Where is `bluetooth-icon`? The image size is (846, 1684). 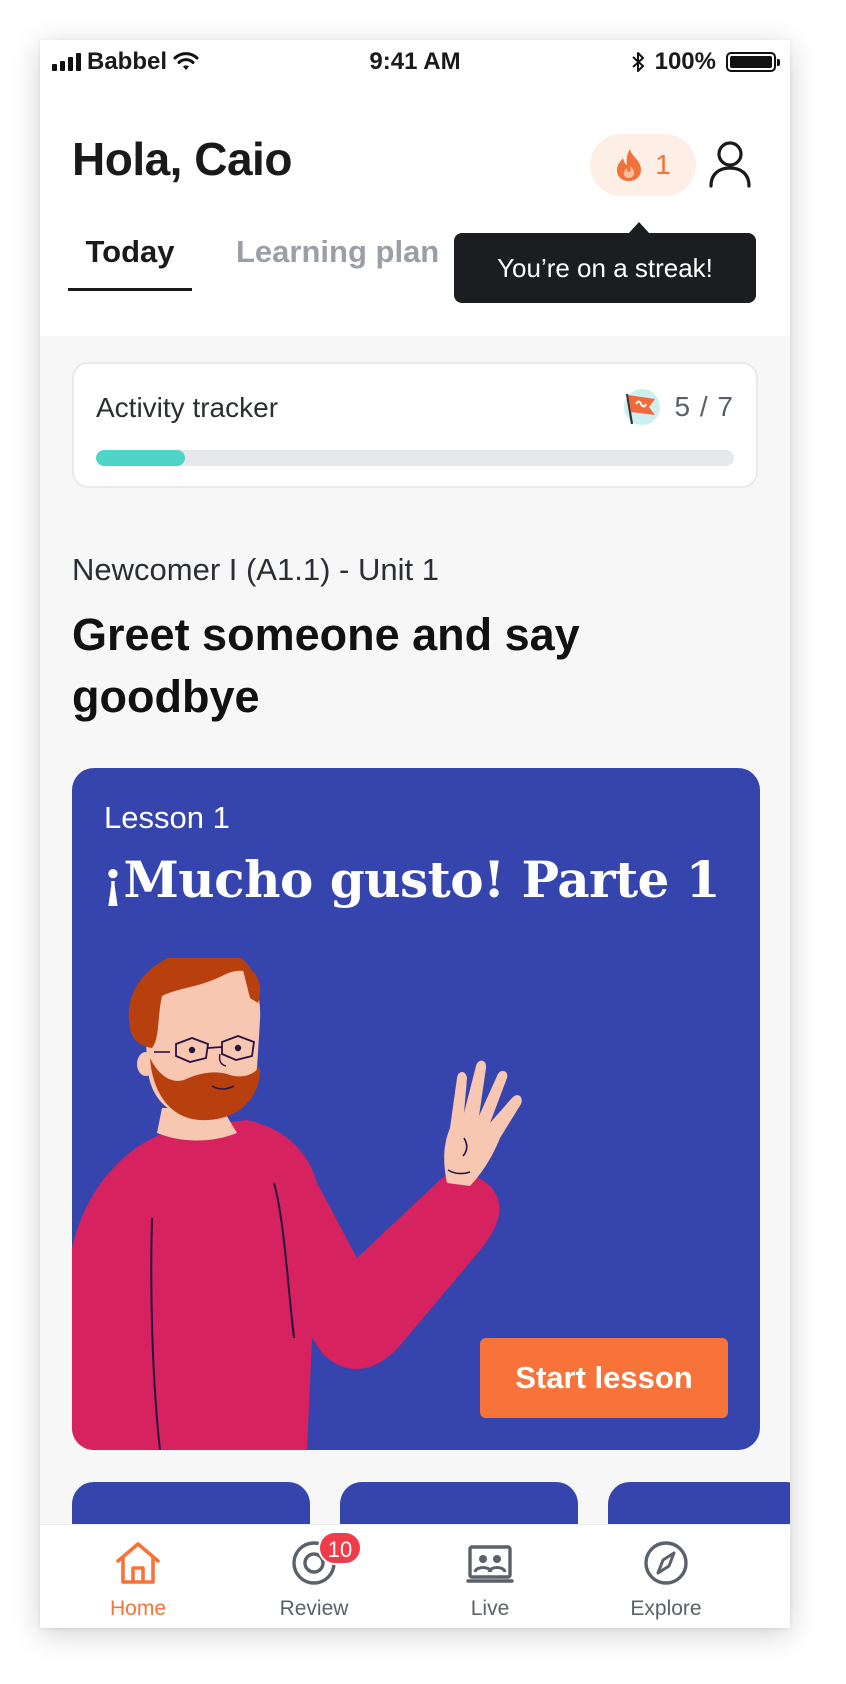
bluetooth-icon is located at coordinates (637, 62).